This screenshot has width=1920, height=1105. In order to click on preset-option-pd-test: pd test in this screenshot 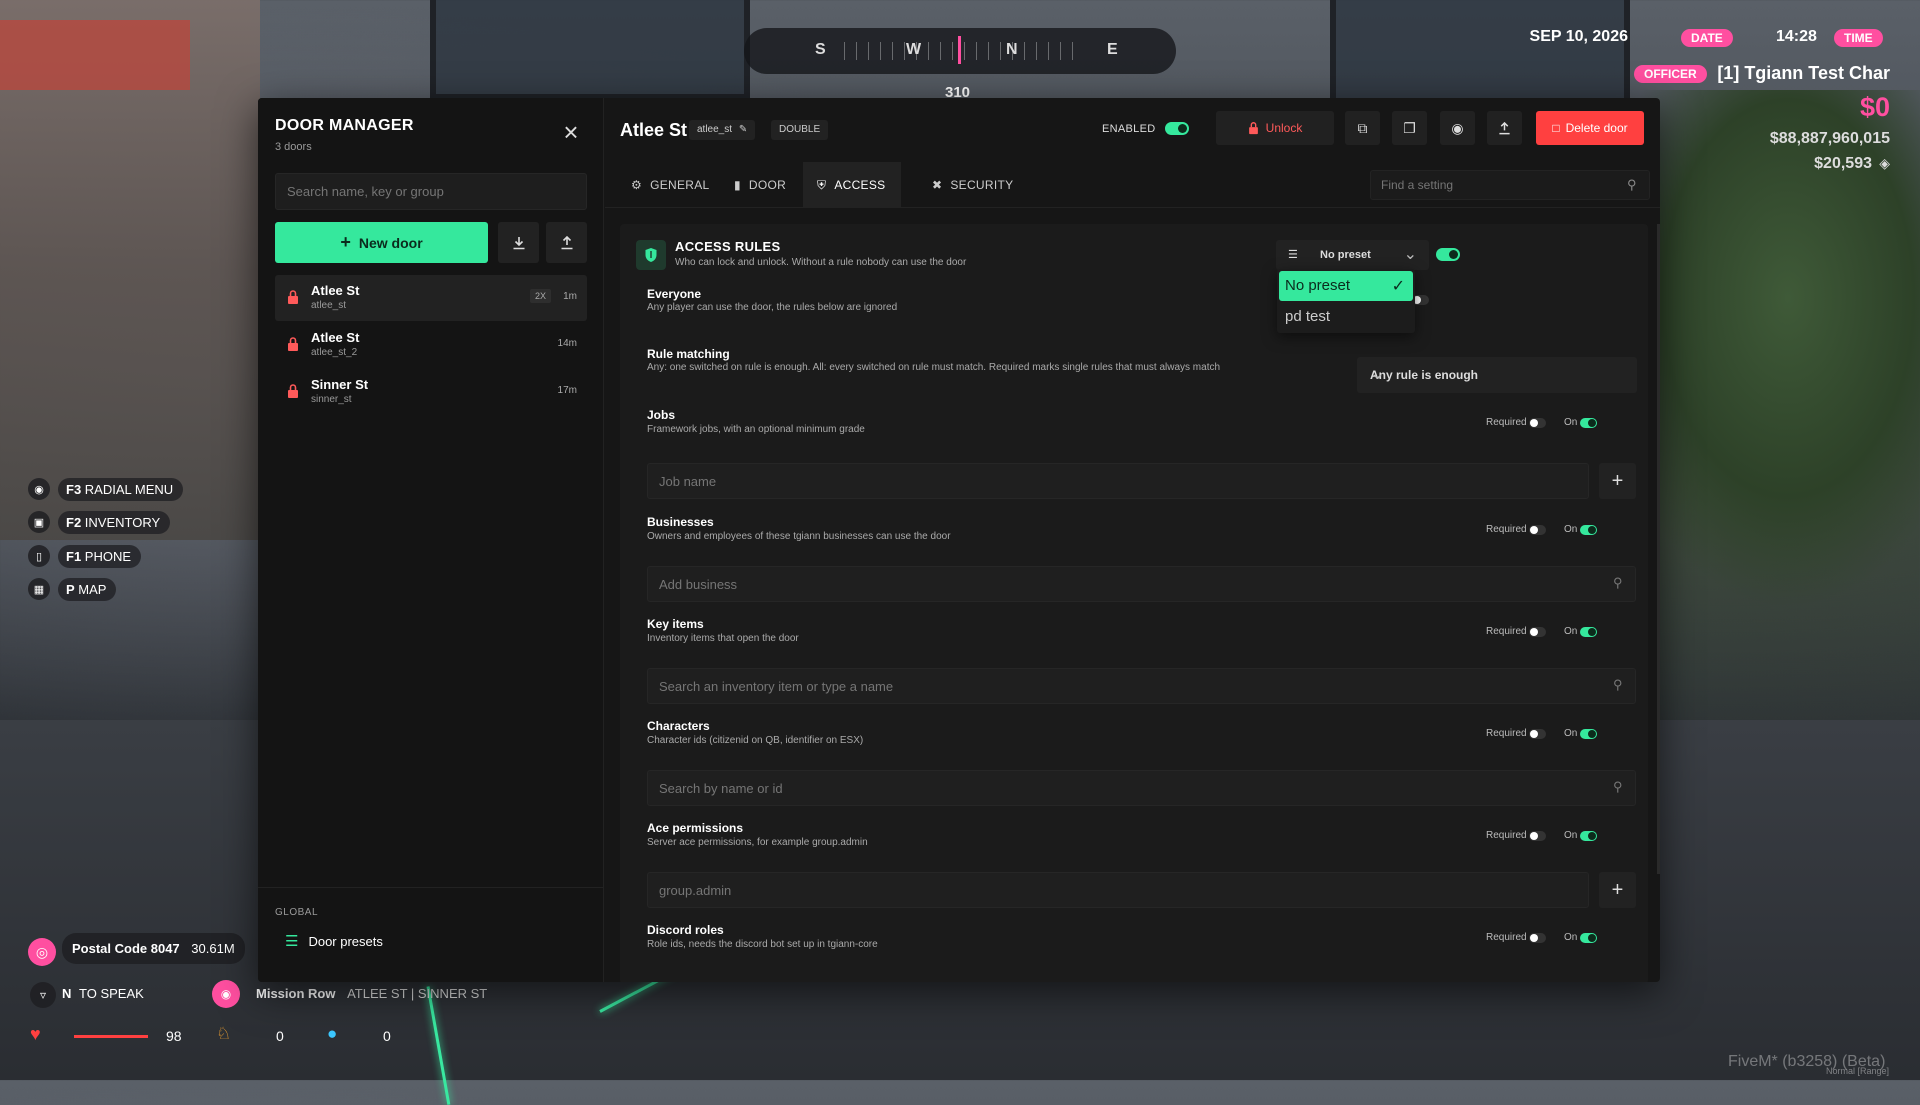, I will do `click(1346, 317)`.